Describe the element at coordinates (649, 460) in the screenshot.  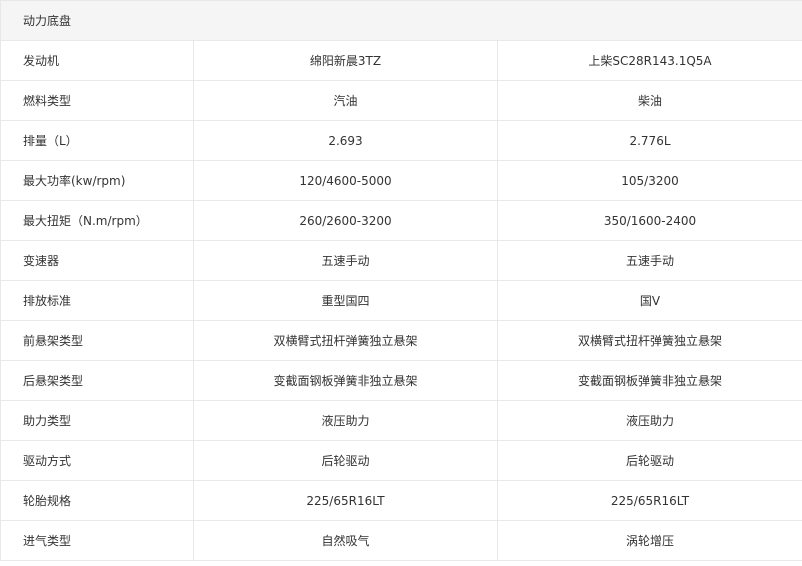
I see `value-col-2: 后轮驱动` at that location.